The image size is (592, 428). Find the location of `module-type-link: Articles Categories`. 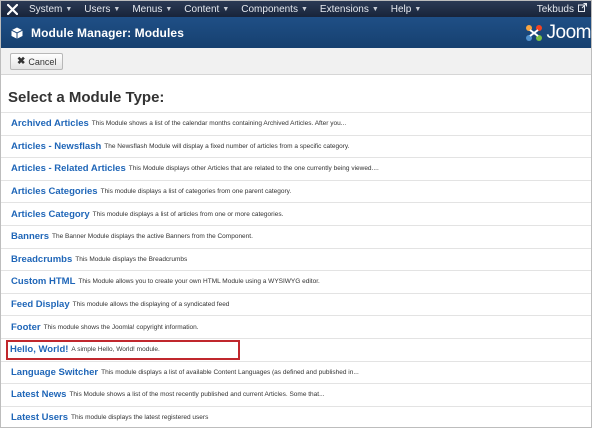

module-type-link: Articles Categories is located at coordinates (54, 191).